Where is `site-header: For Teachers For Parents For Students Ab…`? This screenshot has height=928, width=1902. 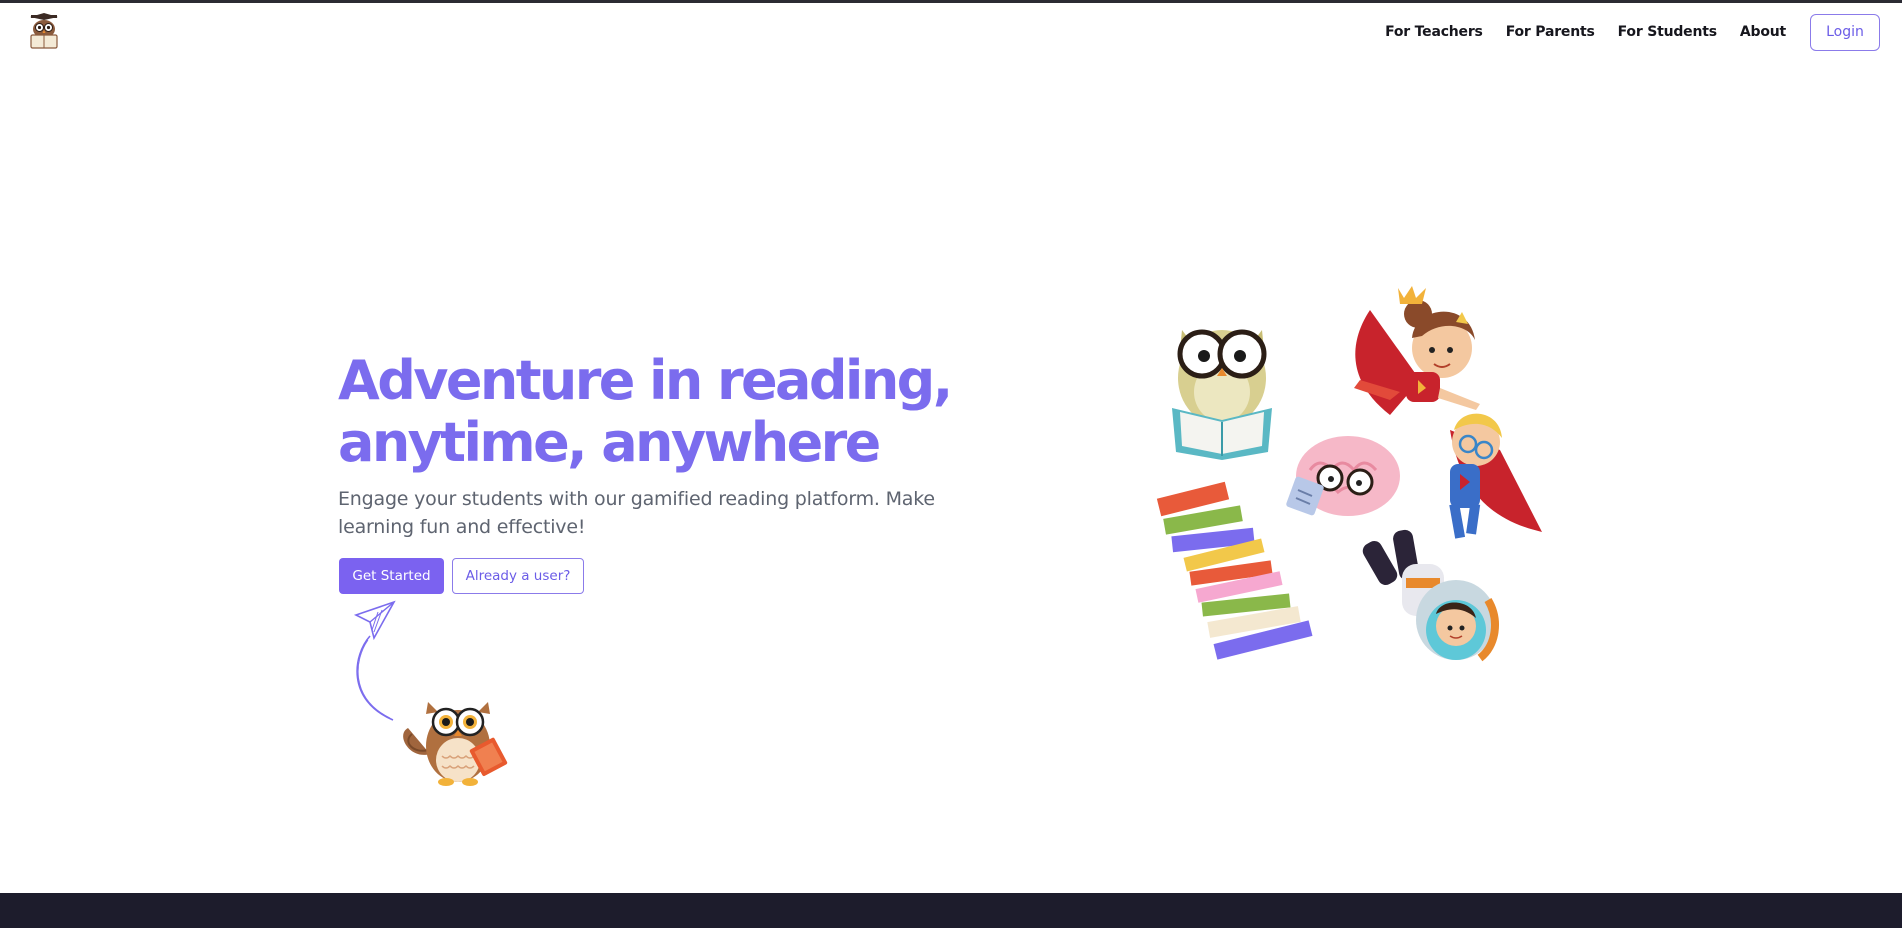
site-header: For Teachers For Parents For Students Ab… is located at coordinates (951, 31).